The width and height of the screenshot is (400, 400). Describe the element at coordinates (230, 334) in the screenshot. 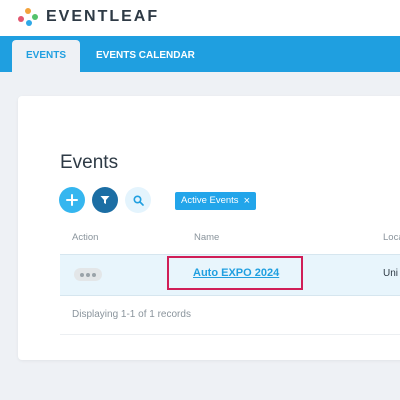

I see `divider` at that location.